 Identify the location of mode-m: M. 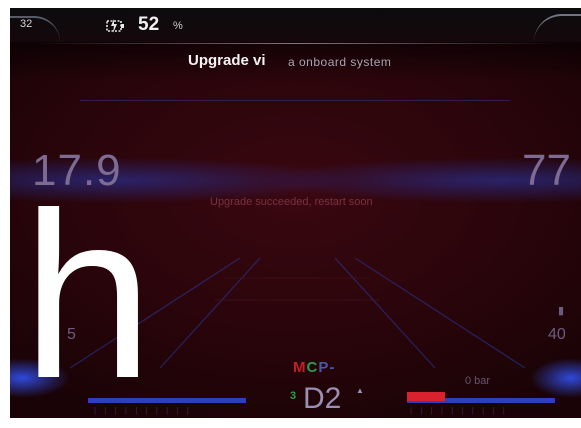
(300, 367).